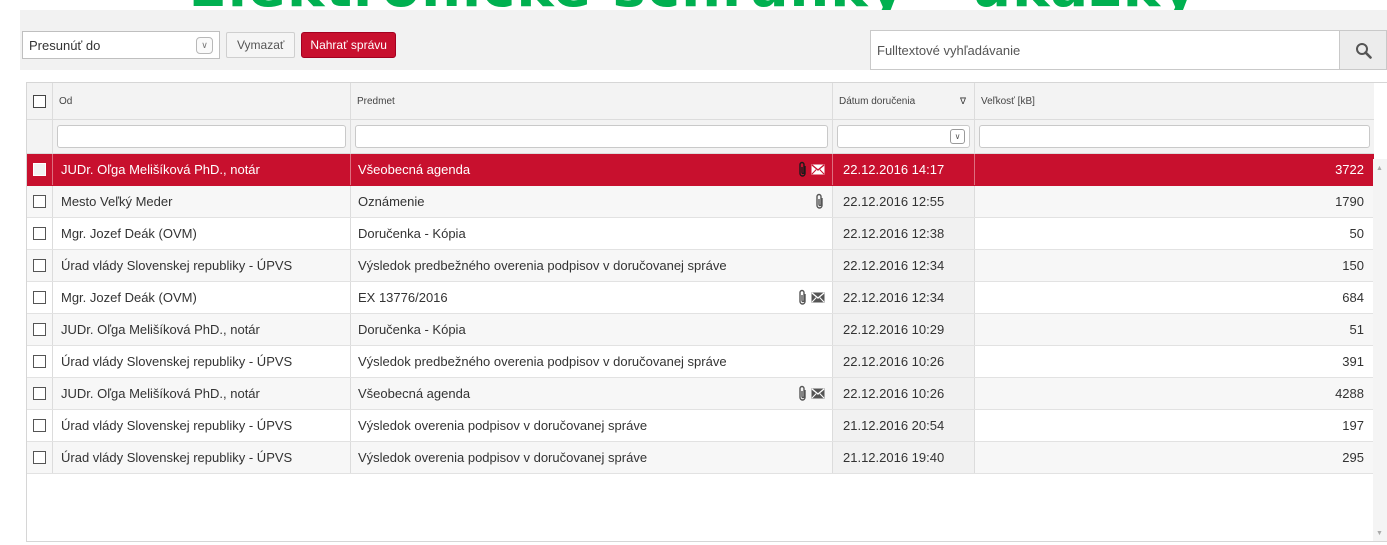  I want to click on search-icon, so click(1363, 50).